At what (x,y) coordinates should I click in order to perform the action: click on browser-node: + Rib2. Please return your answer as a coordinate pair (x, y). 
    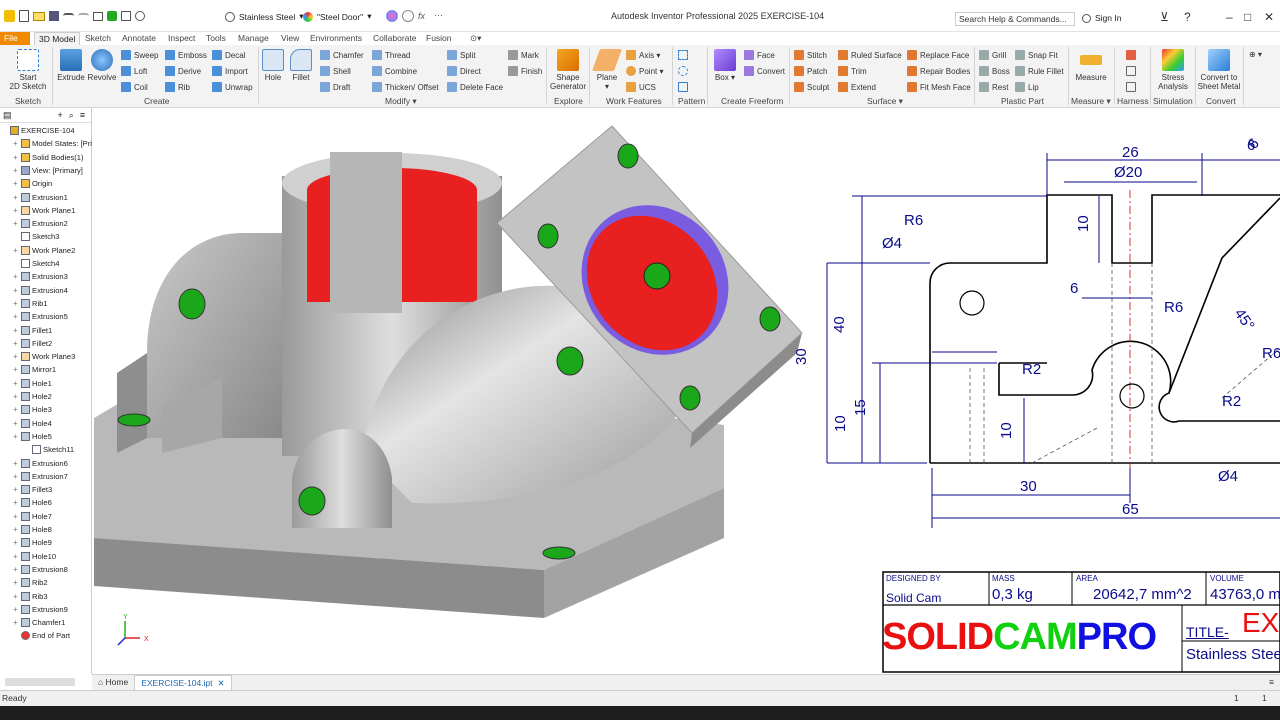
    Looking at the image, I should click on (30, 583).